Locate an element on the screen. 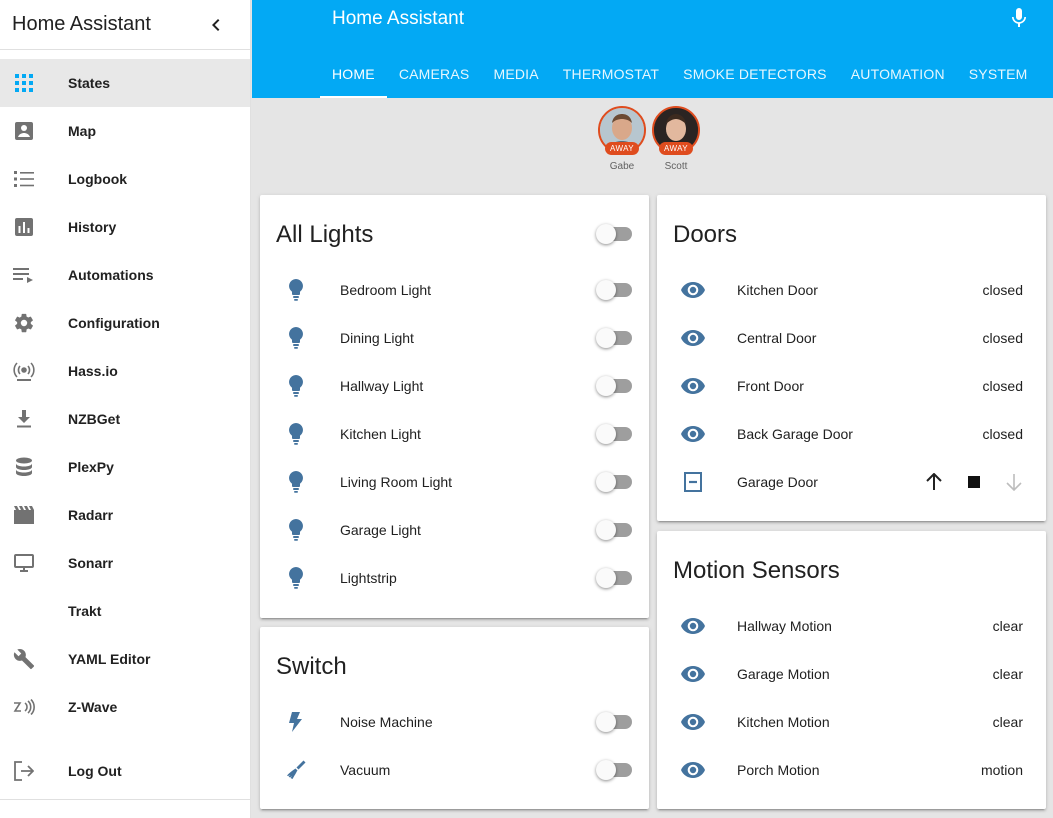 The image size is (1053, 818). sidebar-item-label: Sonarr is located at coordinates (91, 563).